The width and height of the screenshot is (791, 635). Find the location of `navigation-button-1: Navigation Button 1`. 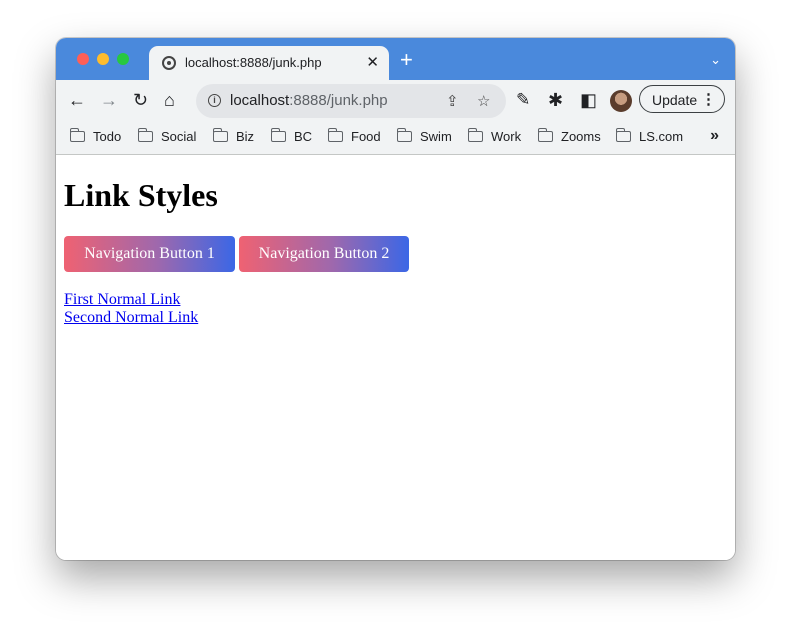

navigation-button-1: Navigation Button 1 is located at coordinates (149, 254).